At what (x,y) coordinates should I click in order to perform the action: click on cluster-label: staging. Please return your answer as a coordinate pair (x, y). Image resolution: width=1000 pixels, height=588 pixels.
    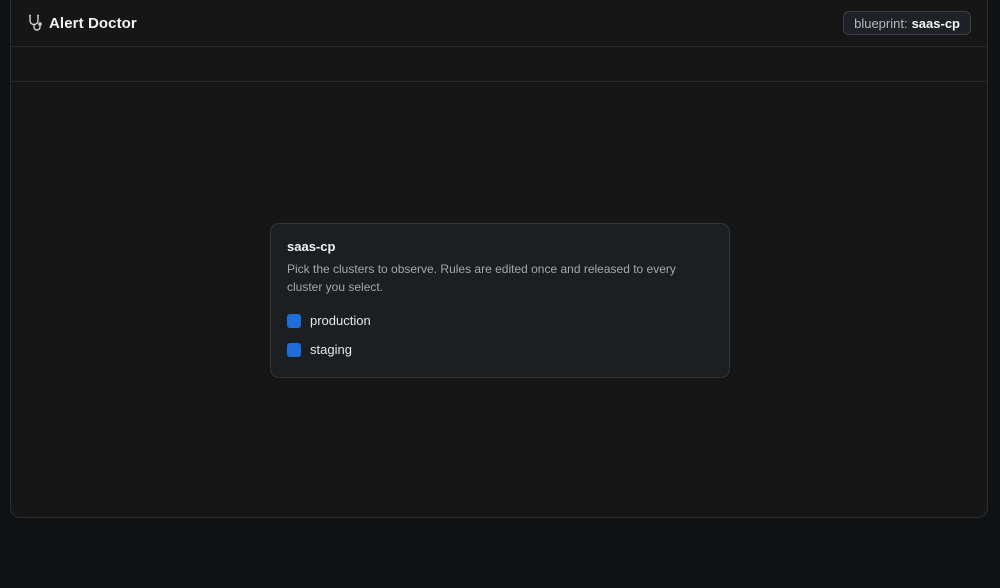
    Looking at the image, I should click on (331, 349).